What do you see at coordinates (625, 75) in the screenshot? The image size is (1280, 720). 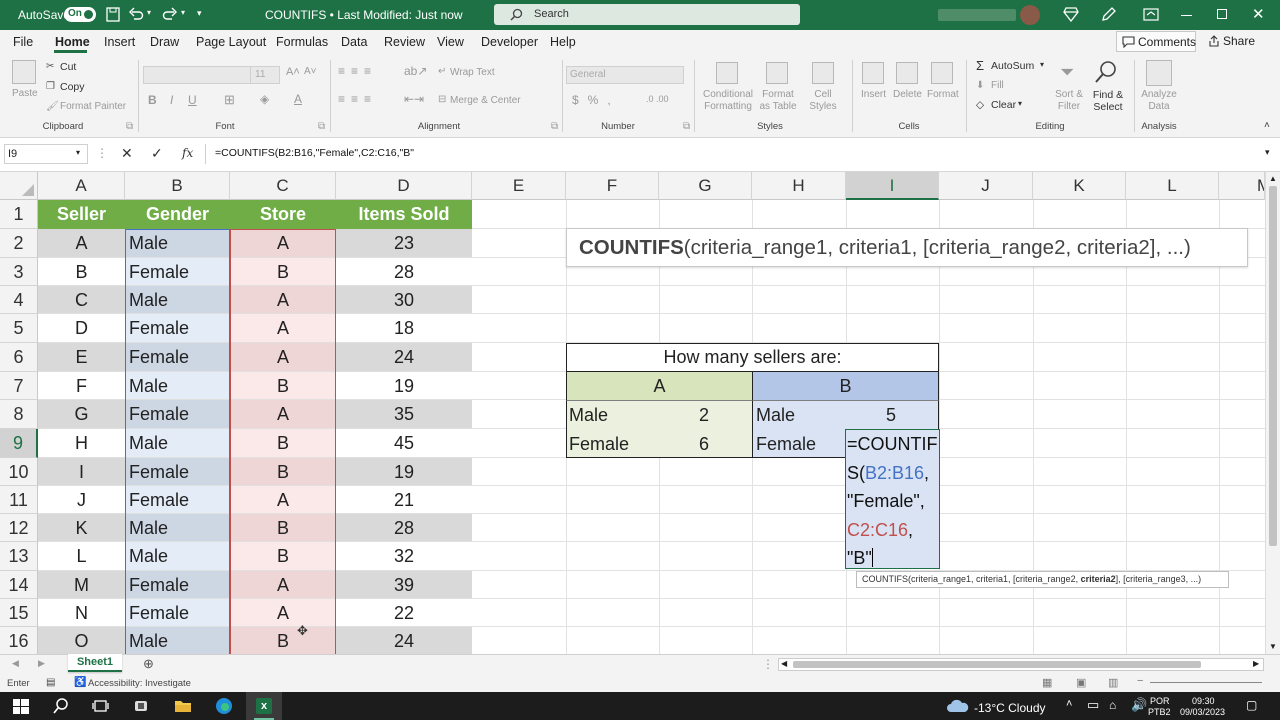 I see `number-format-select: General` at bounding box center [625, 75].